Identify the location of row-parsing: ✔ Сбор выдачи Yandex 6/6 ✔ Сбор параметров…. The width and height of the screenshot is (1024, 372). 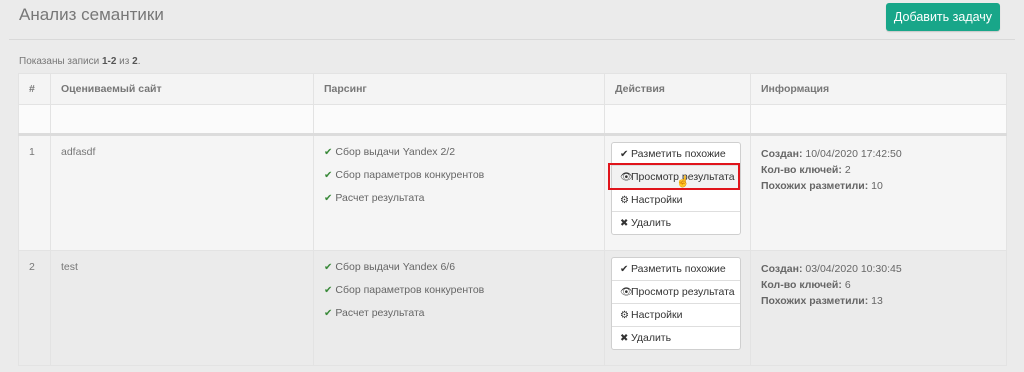
(459, 308).